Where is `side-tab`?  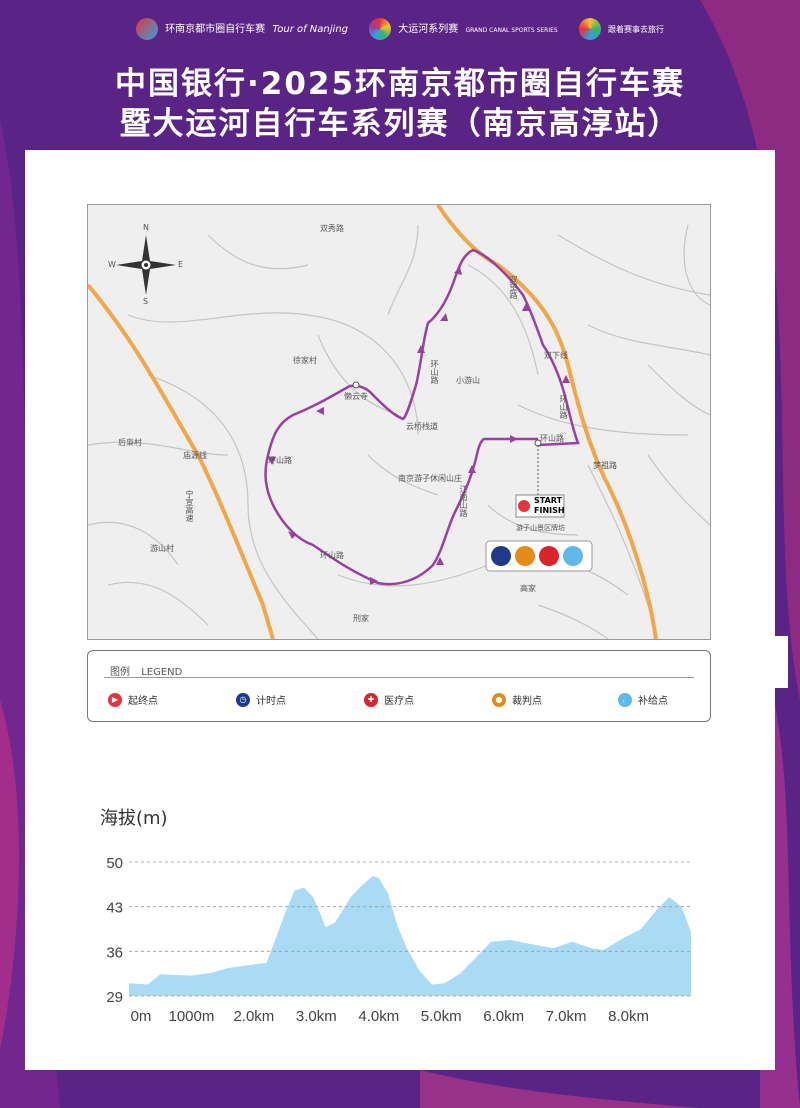 side-tab is located at coordinates (781, 662).